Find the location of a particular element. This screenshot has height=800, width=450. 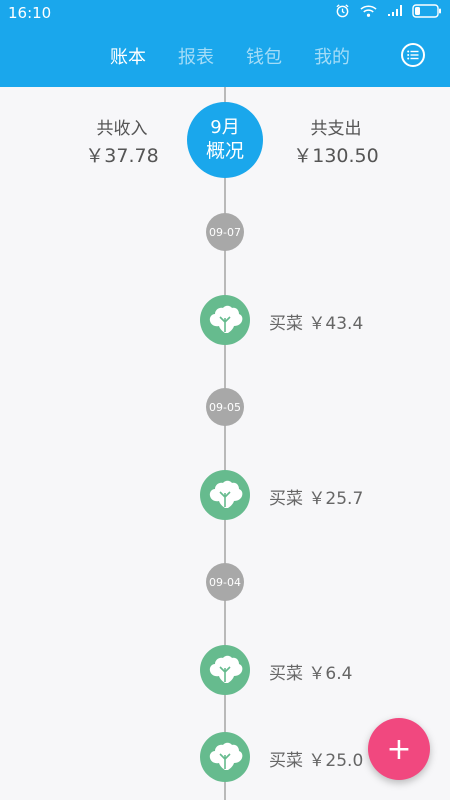

list-menu-button is located at coordinates (413, 55).